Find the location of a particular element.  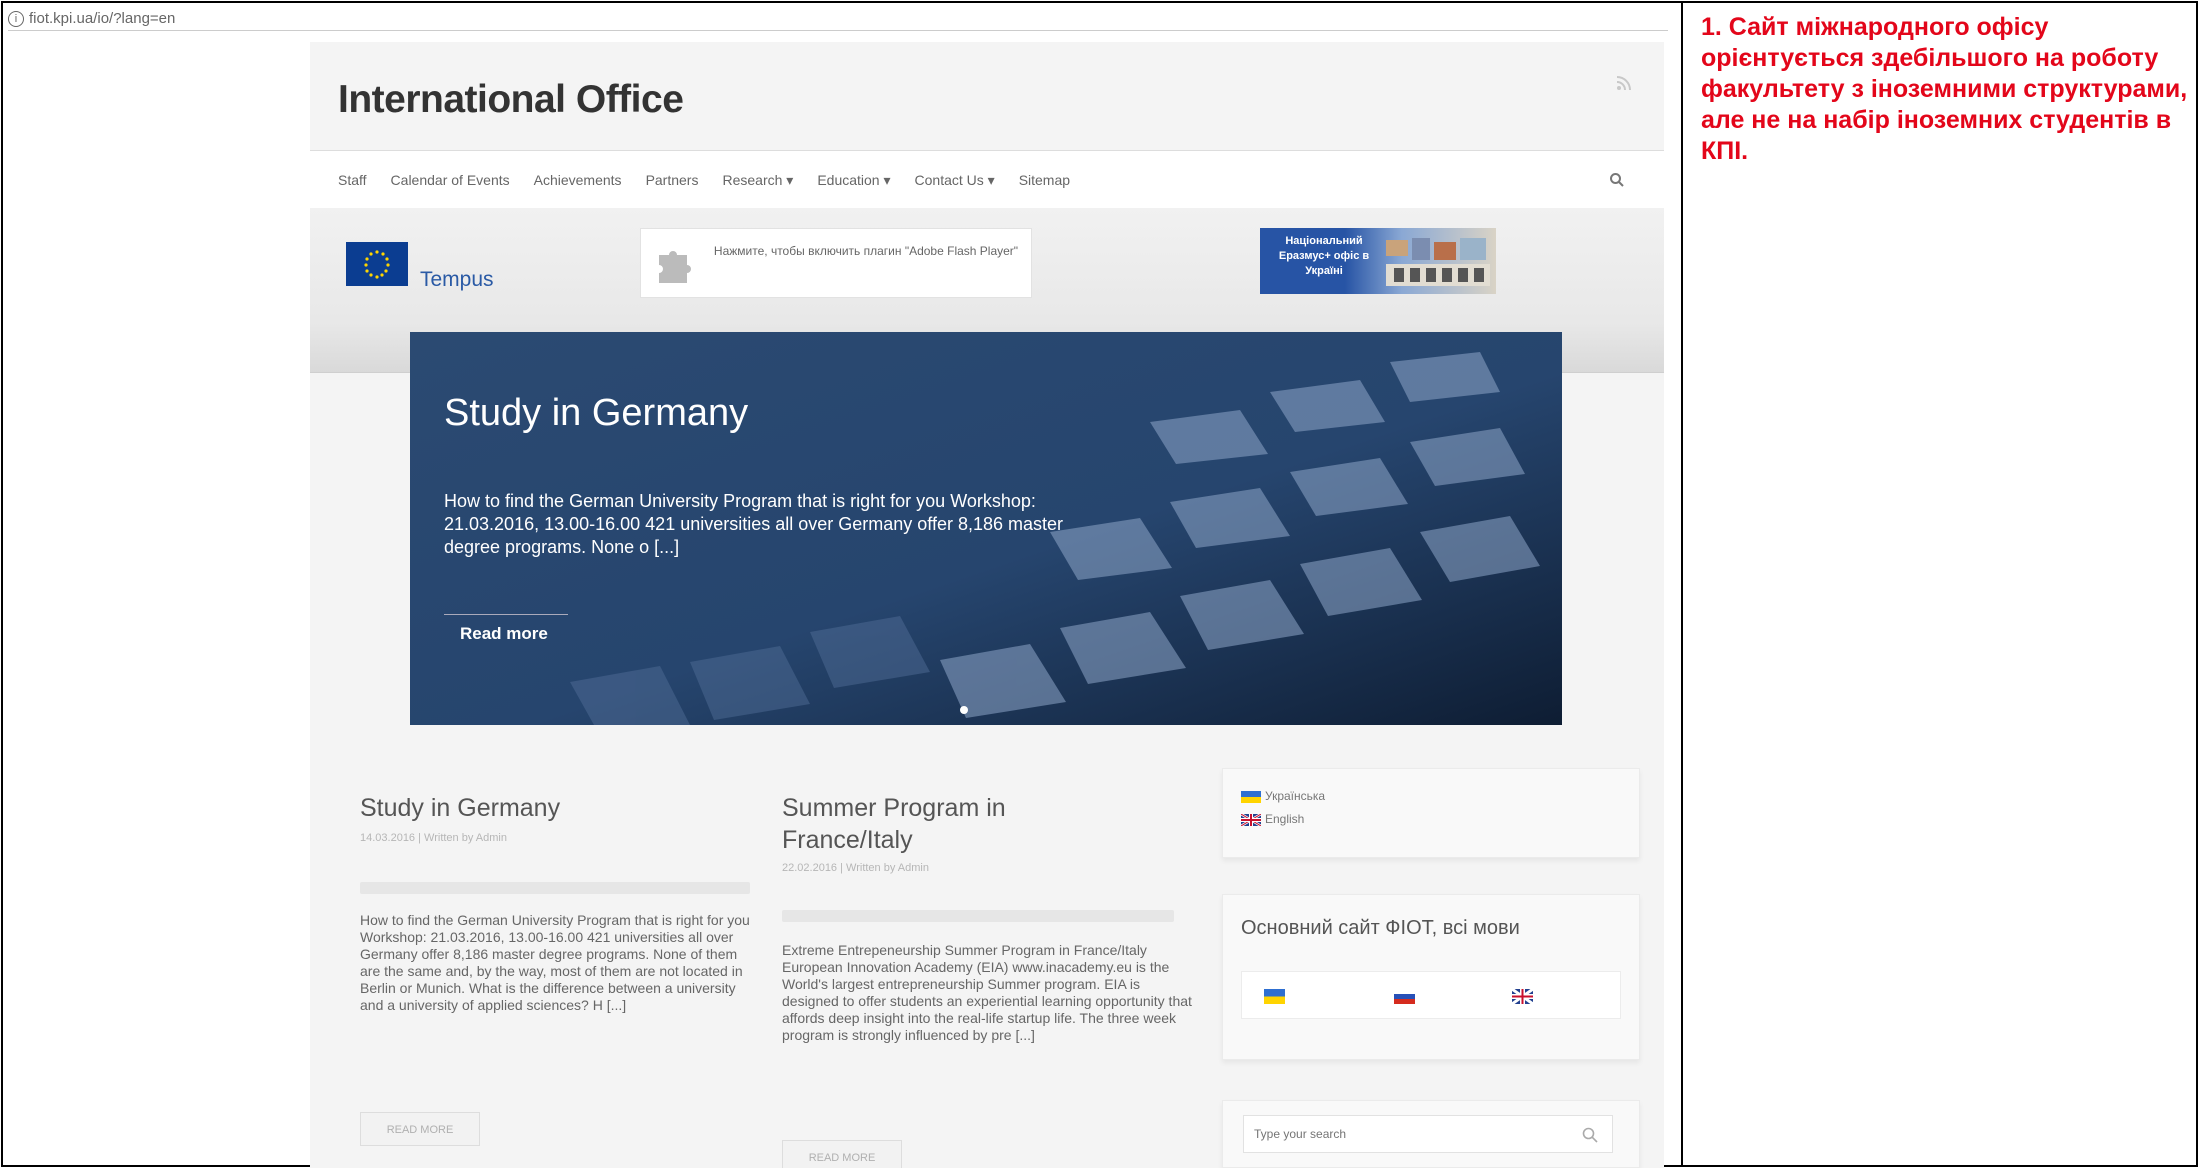

nav-item-staff: Staff is located at coordinates (352, 180).